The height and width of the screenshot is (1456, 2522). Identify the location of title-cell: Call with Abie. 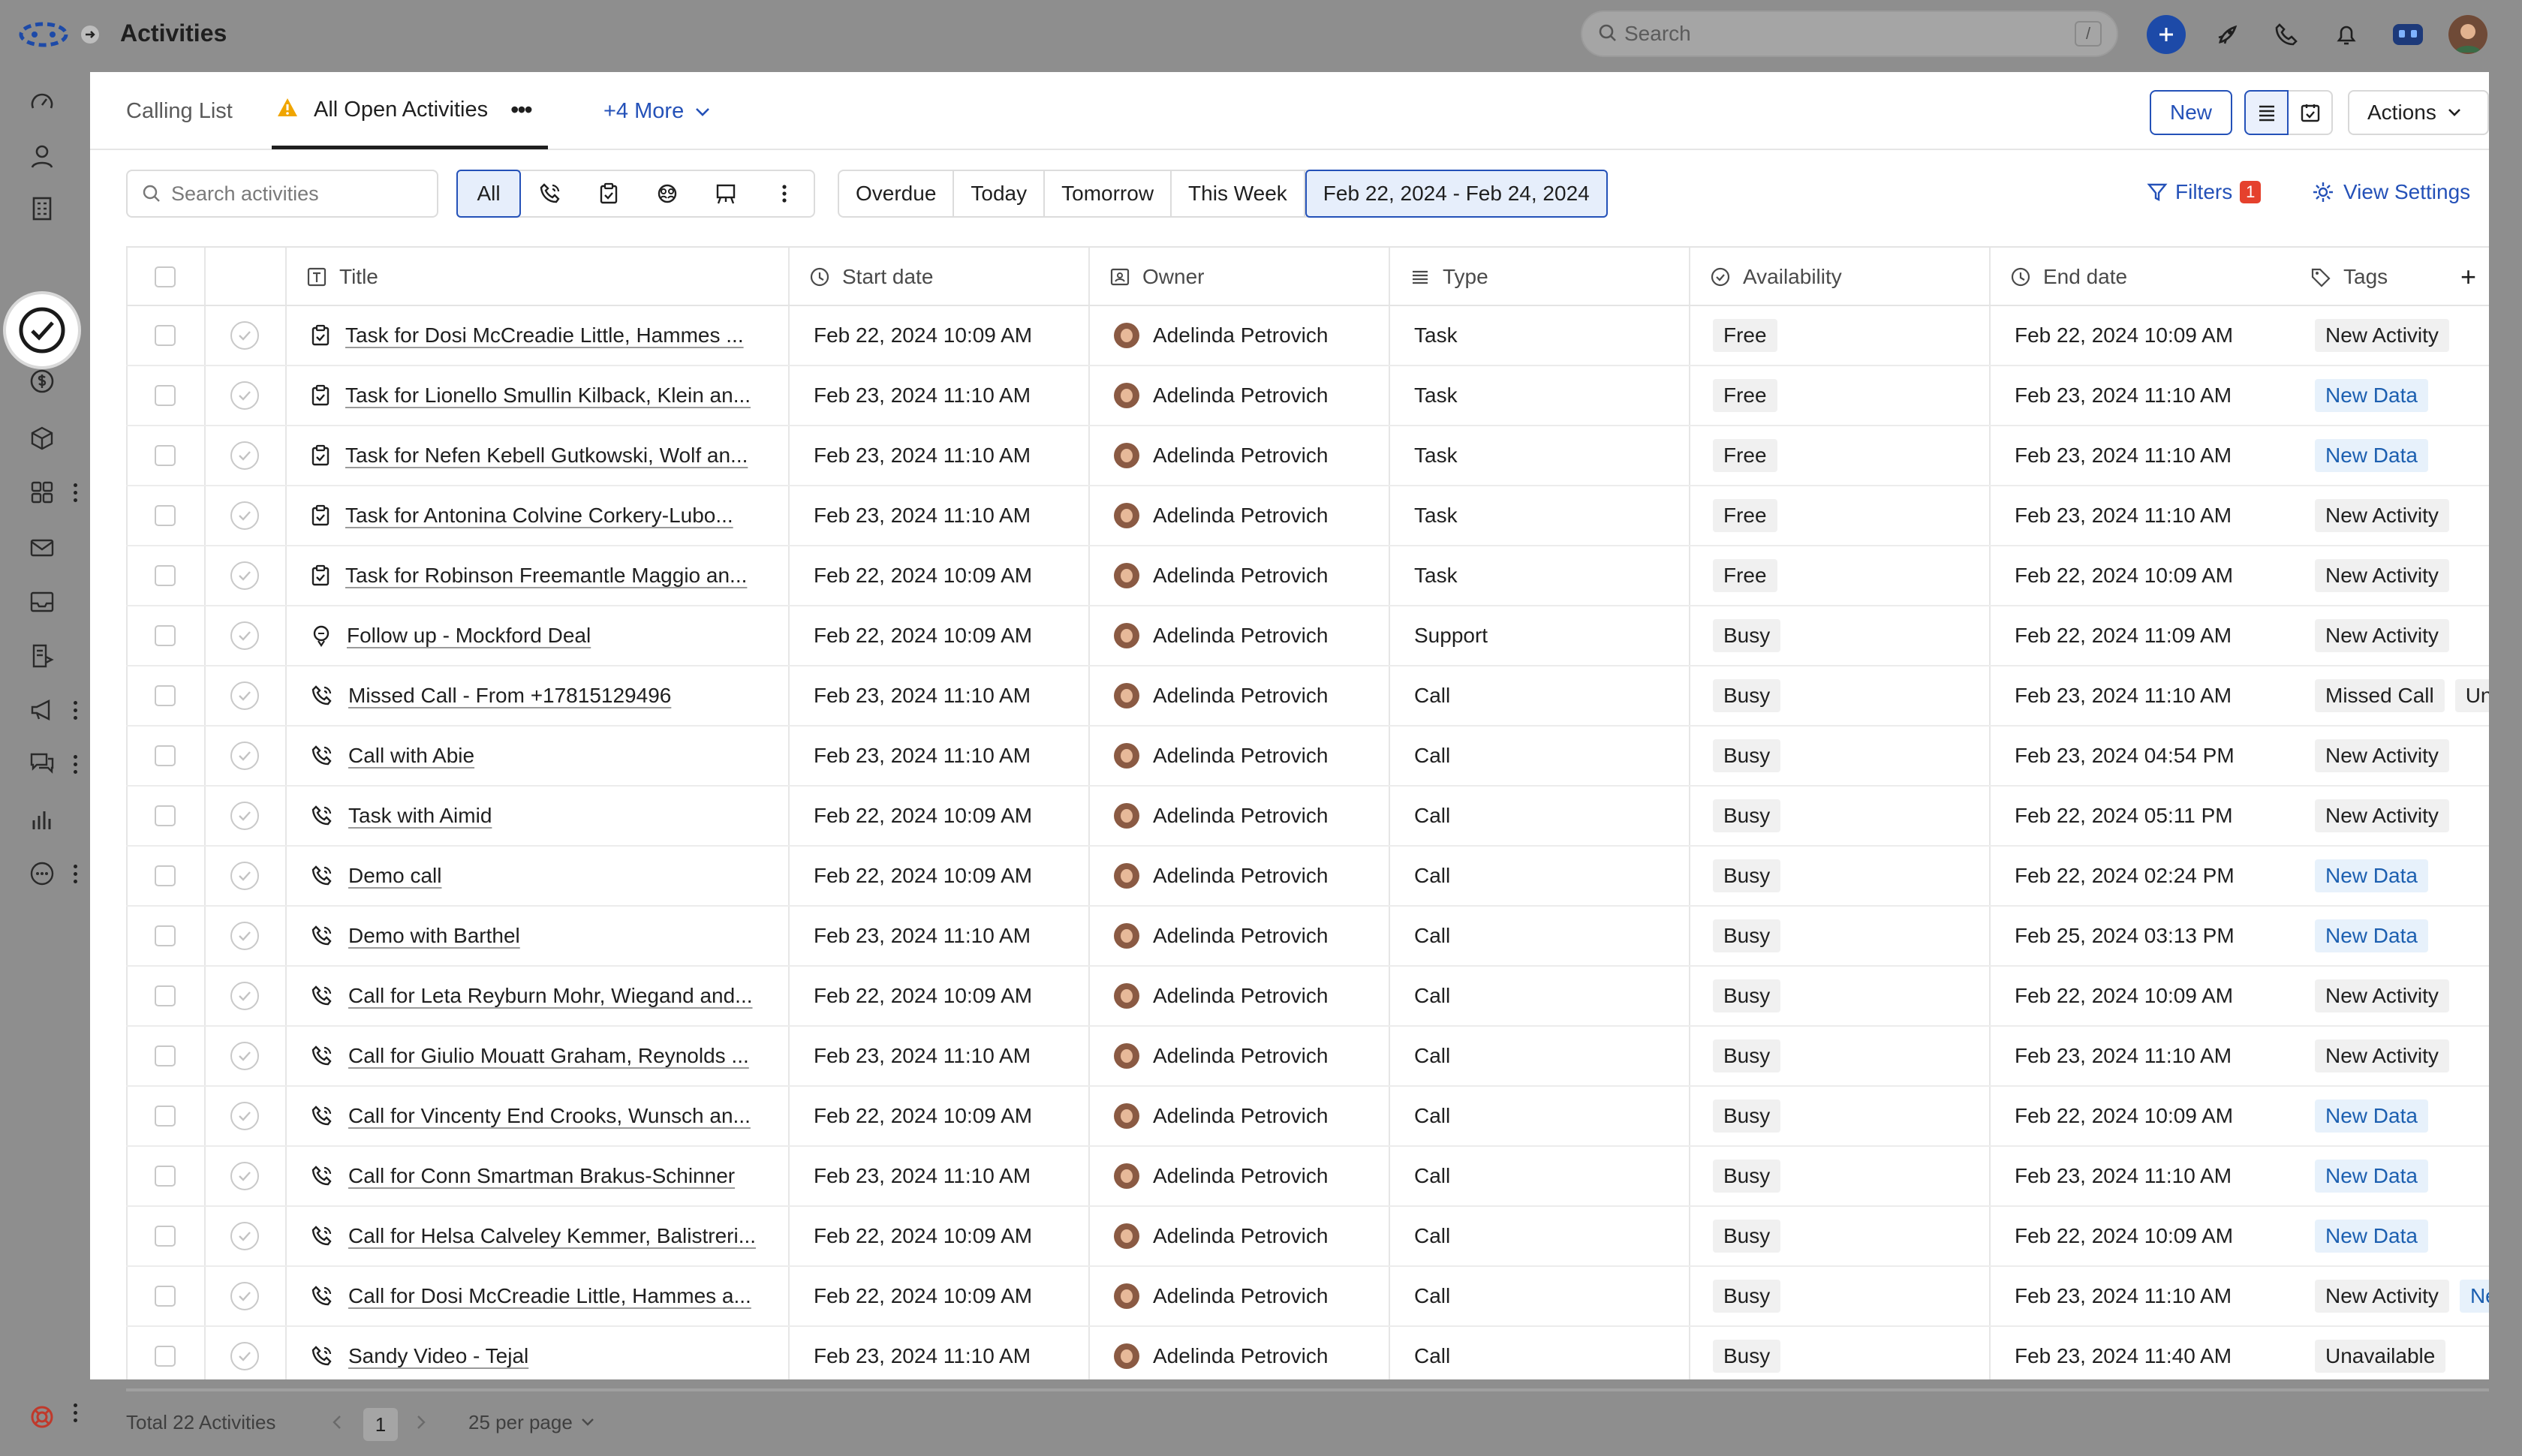
(536, 755).